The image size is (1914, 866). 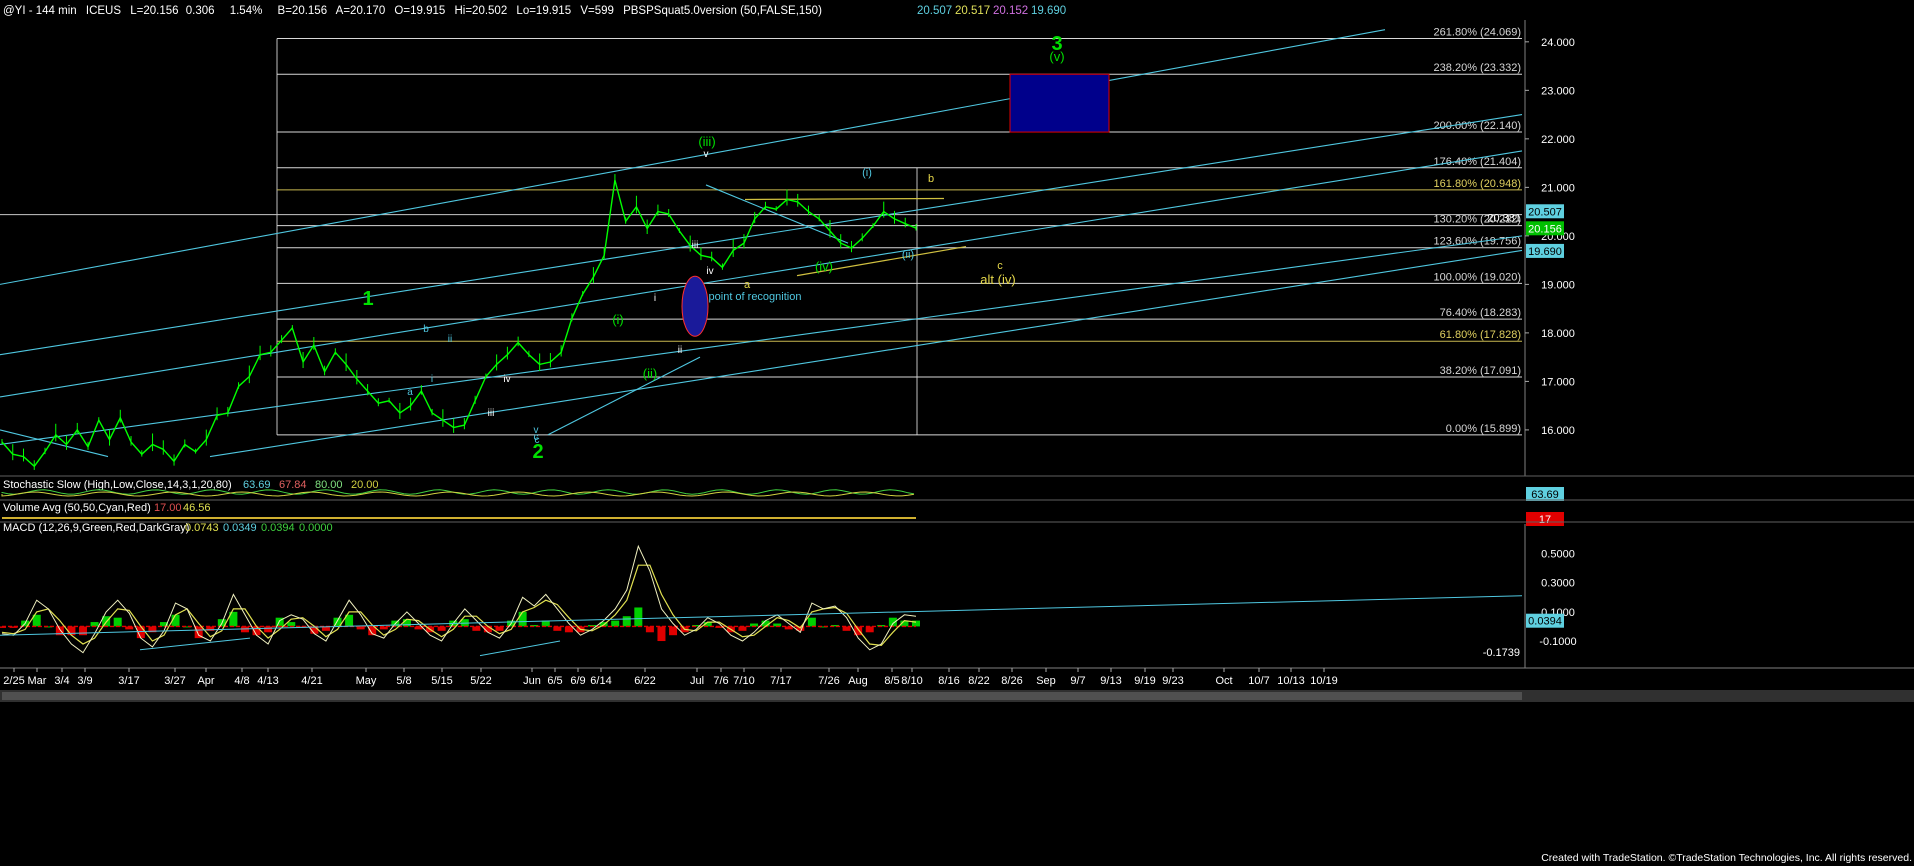 I want to click on time-tick-label: 4/13, so click(x=267, y=681).